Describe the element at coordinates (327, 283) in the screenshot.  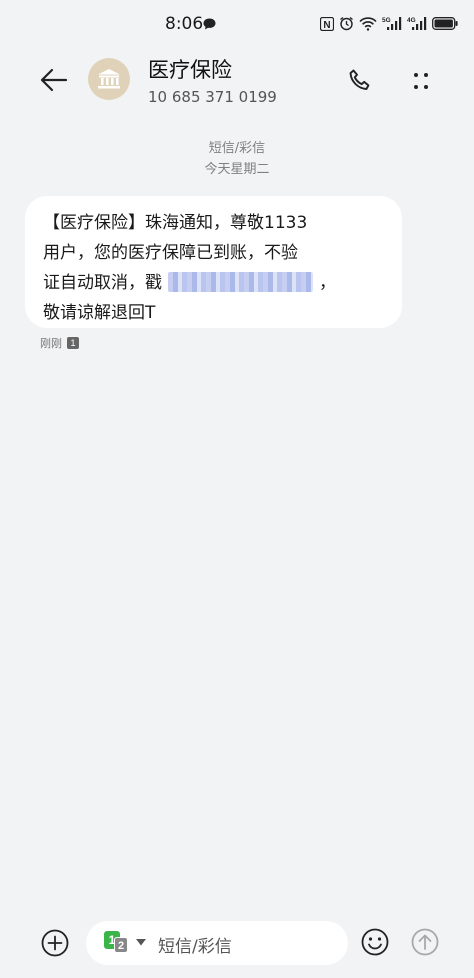
I see `message-line-text: ，` at that location.